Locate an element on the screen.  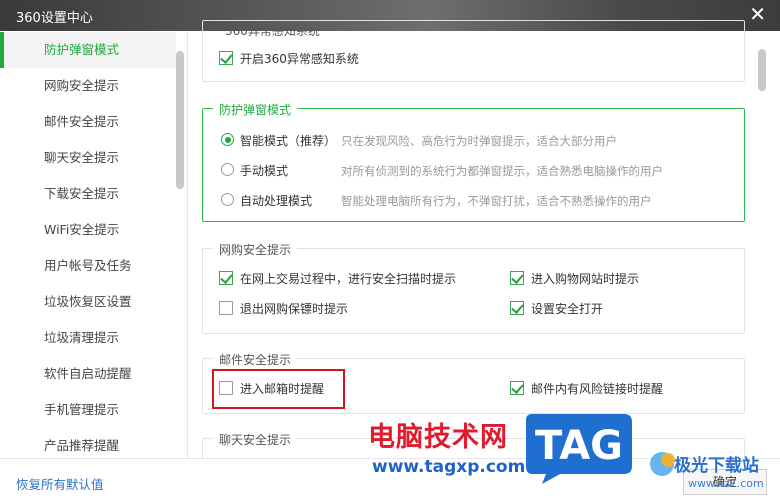
sidebar-item-autostart: 软件自启动提醒 is located at coordinates (88, 374).